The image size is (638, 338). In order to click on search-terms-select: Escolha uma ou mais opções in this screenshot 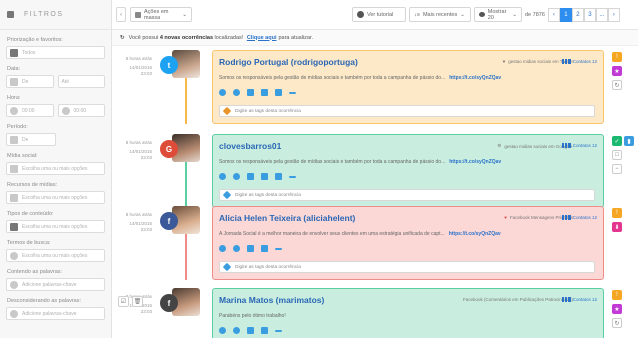, I will do `click(55, 255)`.